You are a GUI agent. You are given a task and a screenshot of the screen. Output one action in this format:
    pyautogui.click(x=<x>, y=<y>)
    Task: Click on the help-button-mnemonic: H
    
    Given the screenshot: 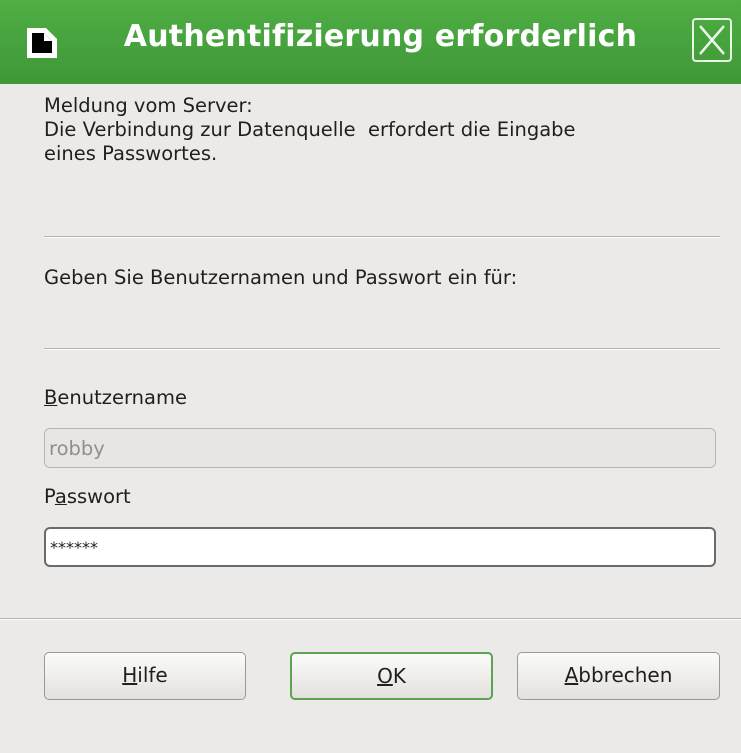 What is the action you would take?
    pyautogui.click(x=130, y=675)
    